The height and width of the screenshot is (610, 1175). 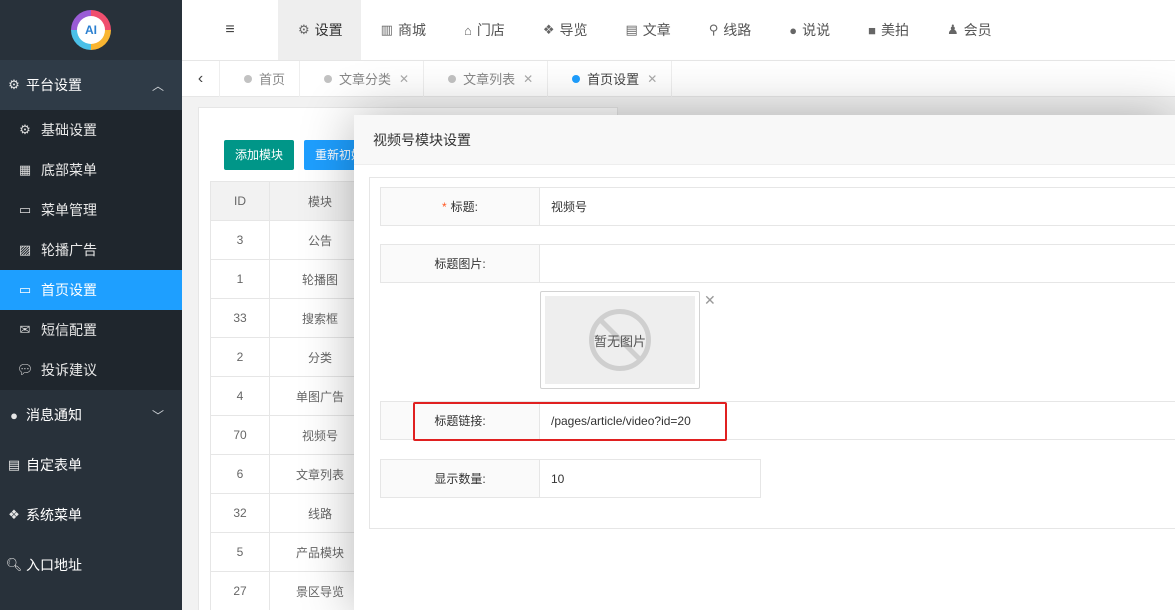 What do you see at coordinates (91, 415) in the screenshot?
I see `sidebar-group-notifications: ● 消息通知 ﹀` at bounding box center [91, 415].